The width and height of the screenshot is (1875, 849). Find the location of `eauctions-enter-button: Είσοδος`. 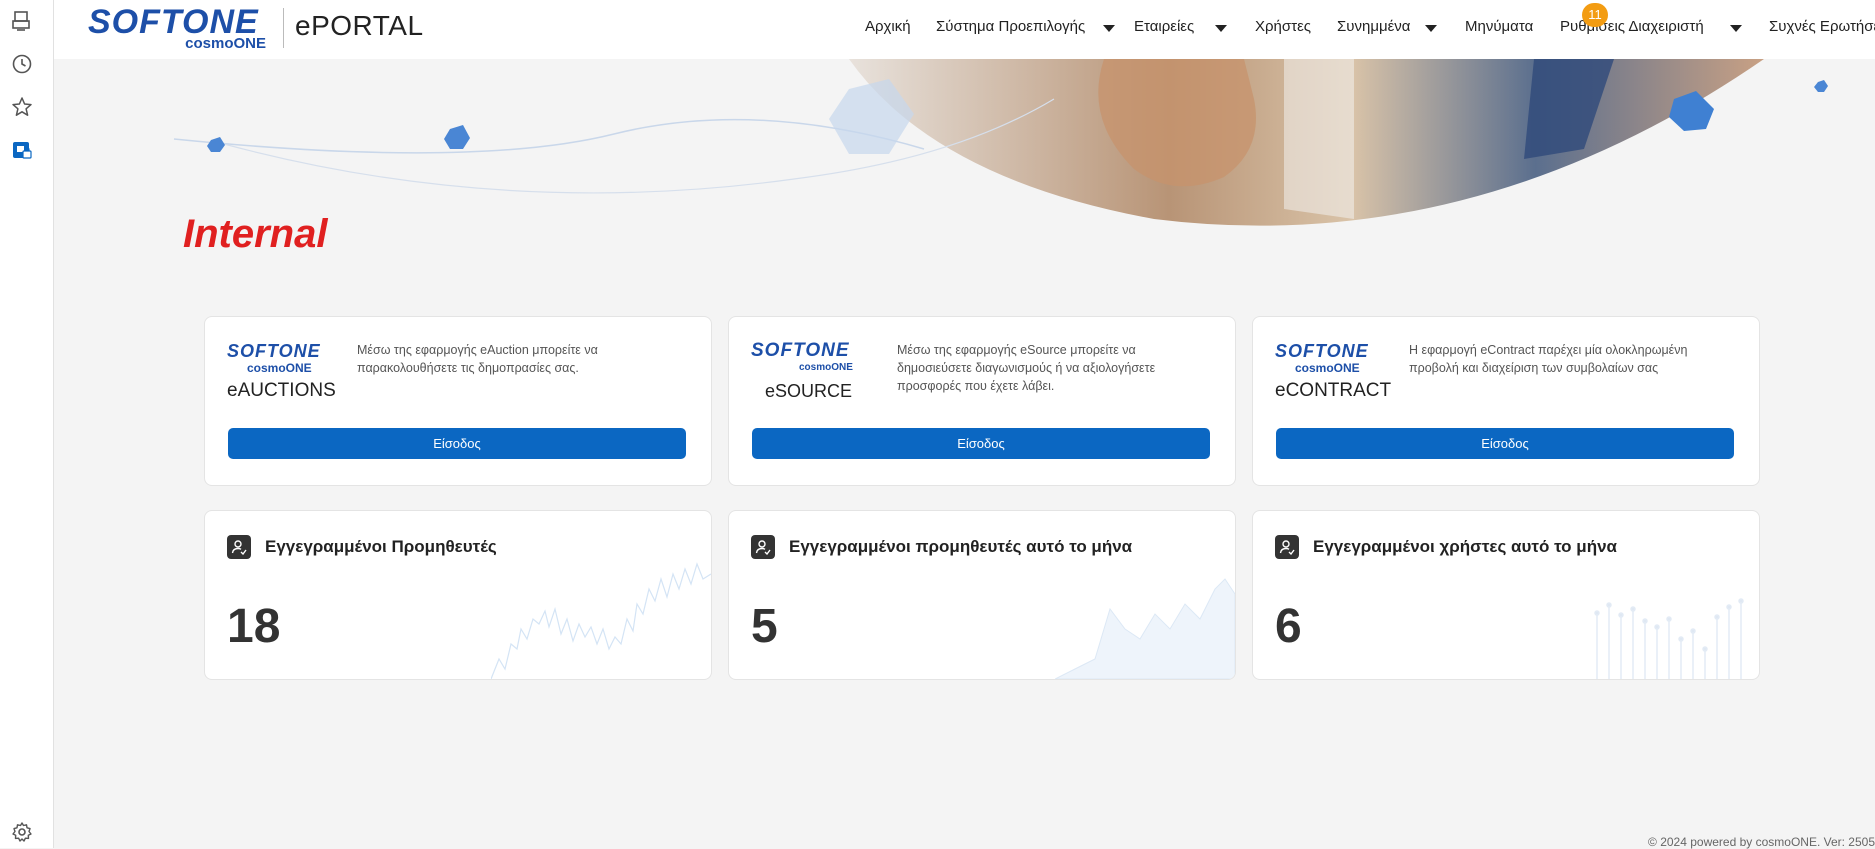

eauctions-enter-button: Είσοδος is located at coordinates (457, 443).